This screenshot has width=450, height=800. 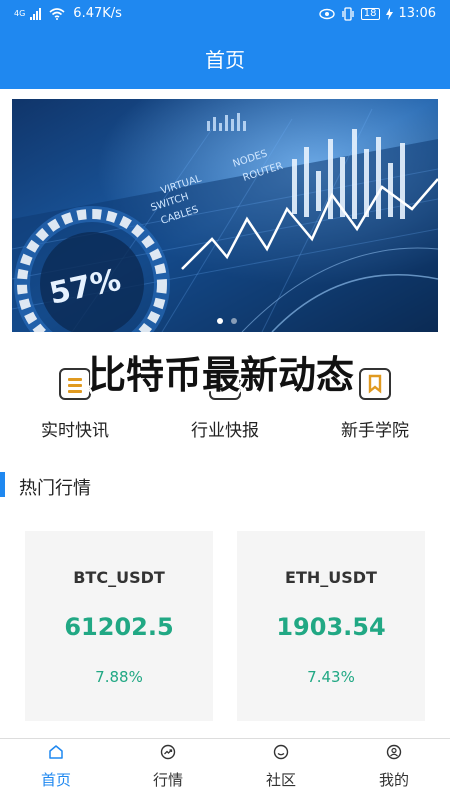 What do you see at coordinates (55, 780) in the screenshot?
I see `tab-label: 首页` at bounding box center [55, 780].